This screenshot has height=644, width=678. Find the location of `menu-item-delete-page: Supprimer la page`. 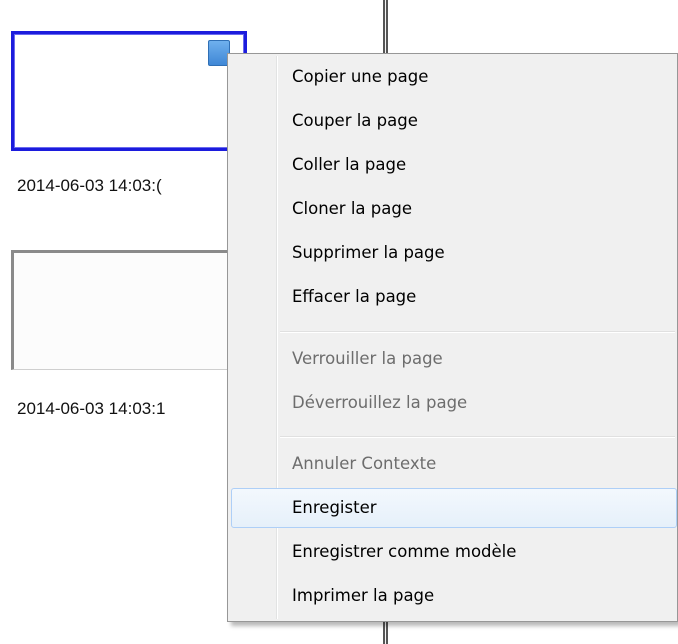

menu-item-delete-page: Supprimer la page is located at coordinates (454, 253).